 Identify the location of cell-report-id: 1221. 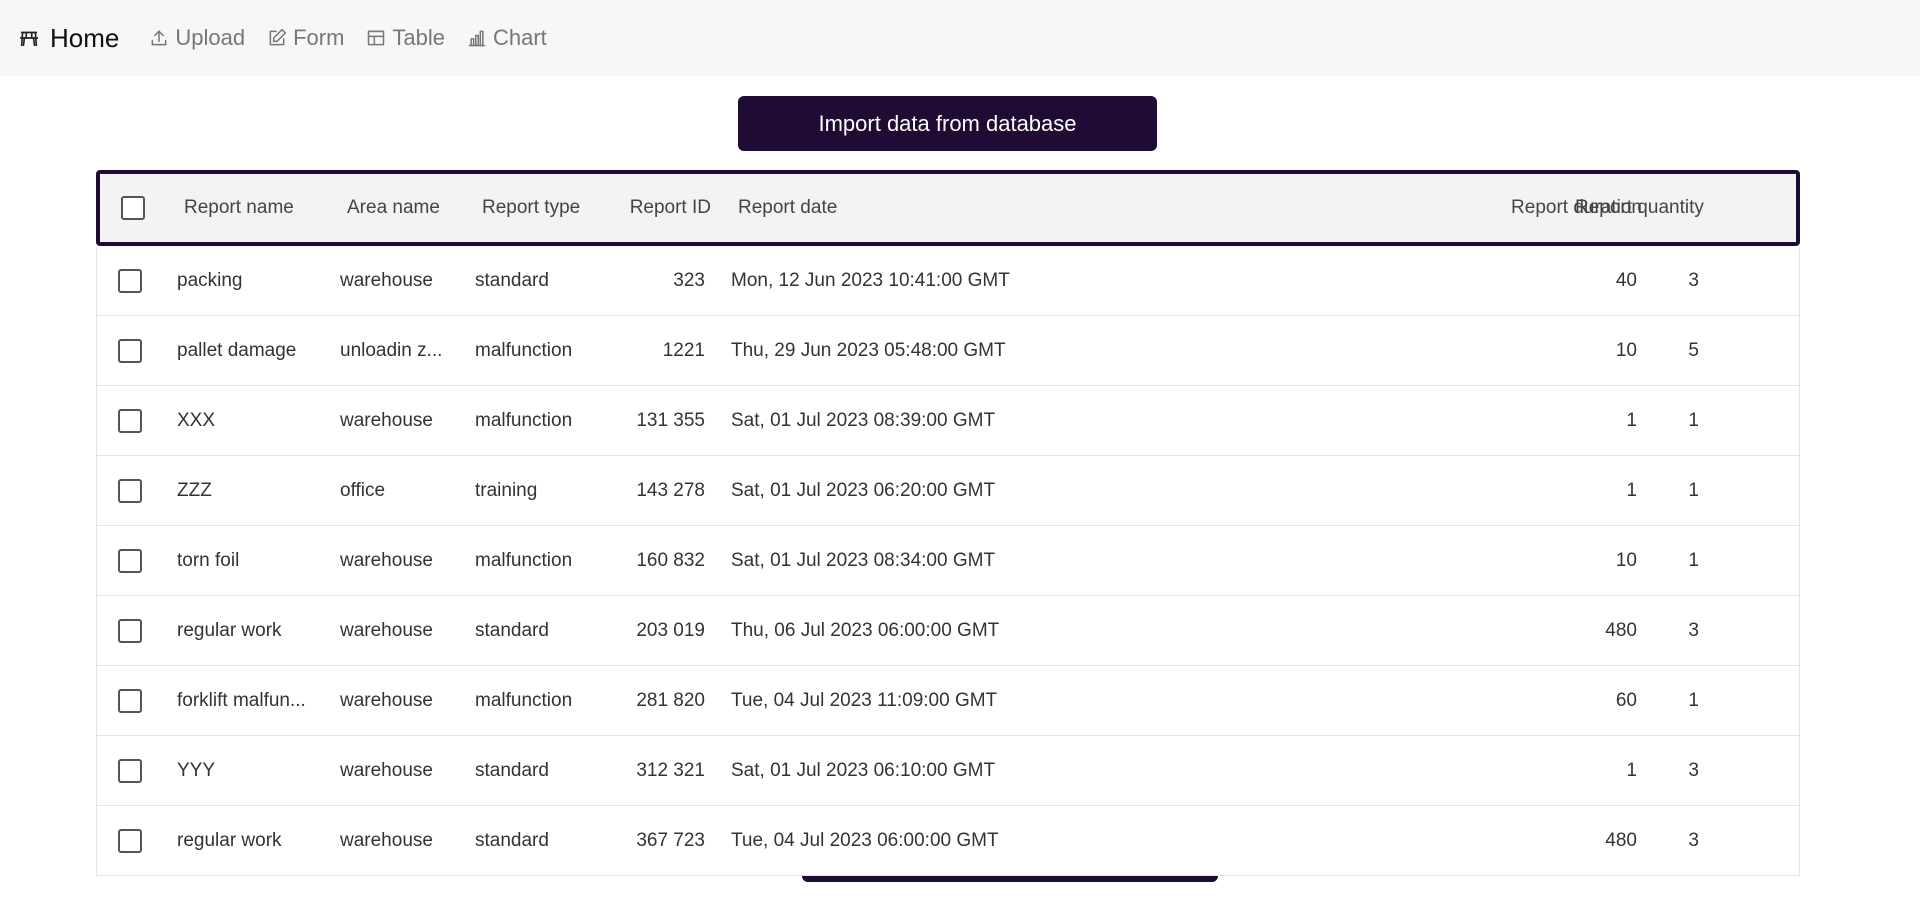
(683, 350).